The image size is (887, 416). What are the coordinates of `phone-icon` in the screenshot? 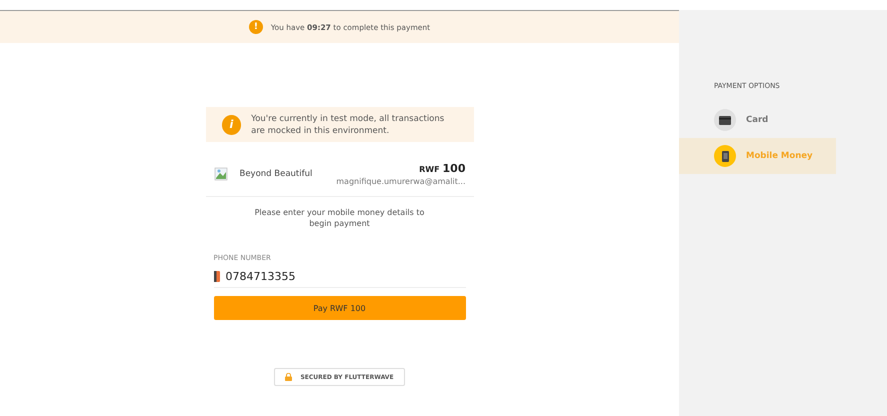 It's located at (725, 156).